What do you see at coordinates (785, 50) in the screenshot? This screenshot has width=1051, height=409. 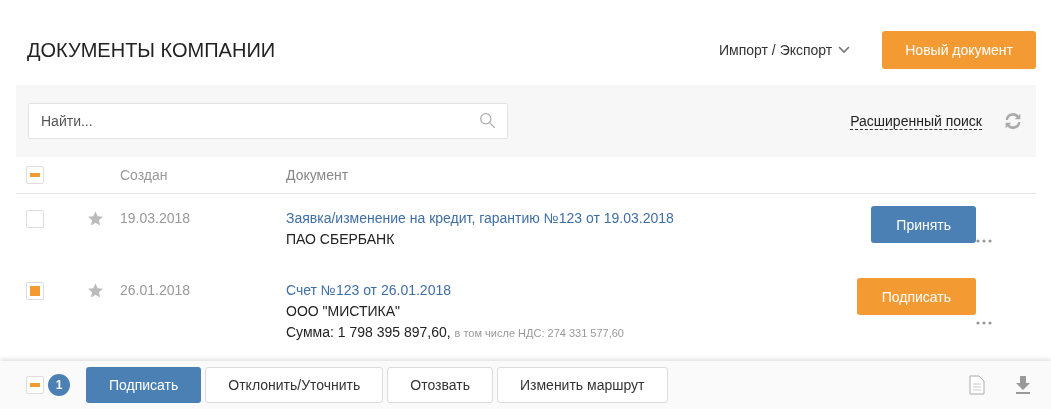 I see `import-export-dropdown: Импорт / Экспорт` at bounding box center [785, 50].